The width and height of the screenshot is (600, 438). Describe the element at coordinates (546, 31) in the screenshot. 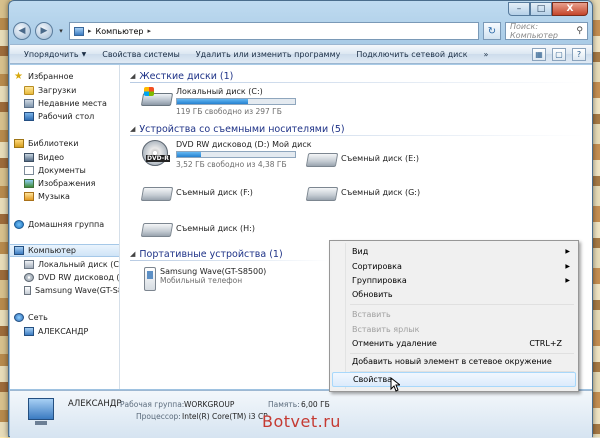

I see `search-input: Поиск: Компьютер ⚲` at that location.